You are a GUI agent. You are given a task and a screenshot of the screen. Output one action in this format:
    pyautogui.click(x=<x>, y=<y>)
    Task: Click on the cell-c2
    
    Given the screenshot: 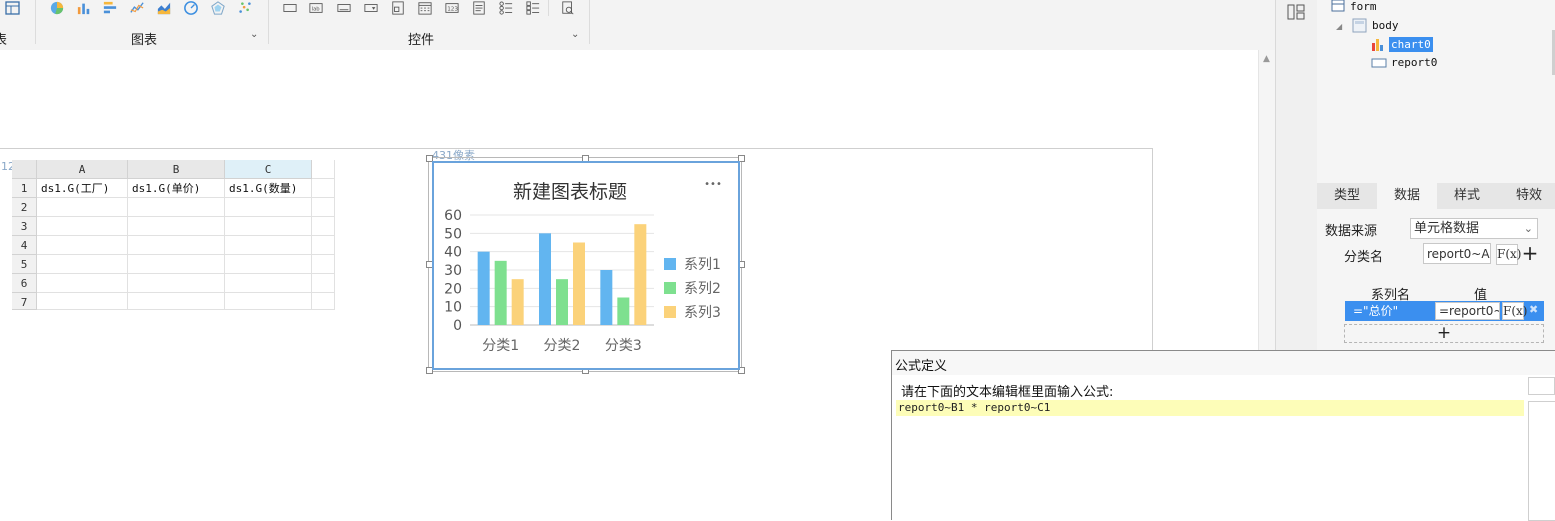 What is the action you would take?
    pyautogui.click(x=268, y=207)
    